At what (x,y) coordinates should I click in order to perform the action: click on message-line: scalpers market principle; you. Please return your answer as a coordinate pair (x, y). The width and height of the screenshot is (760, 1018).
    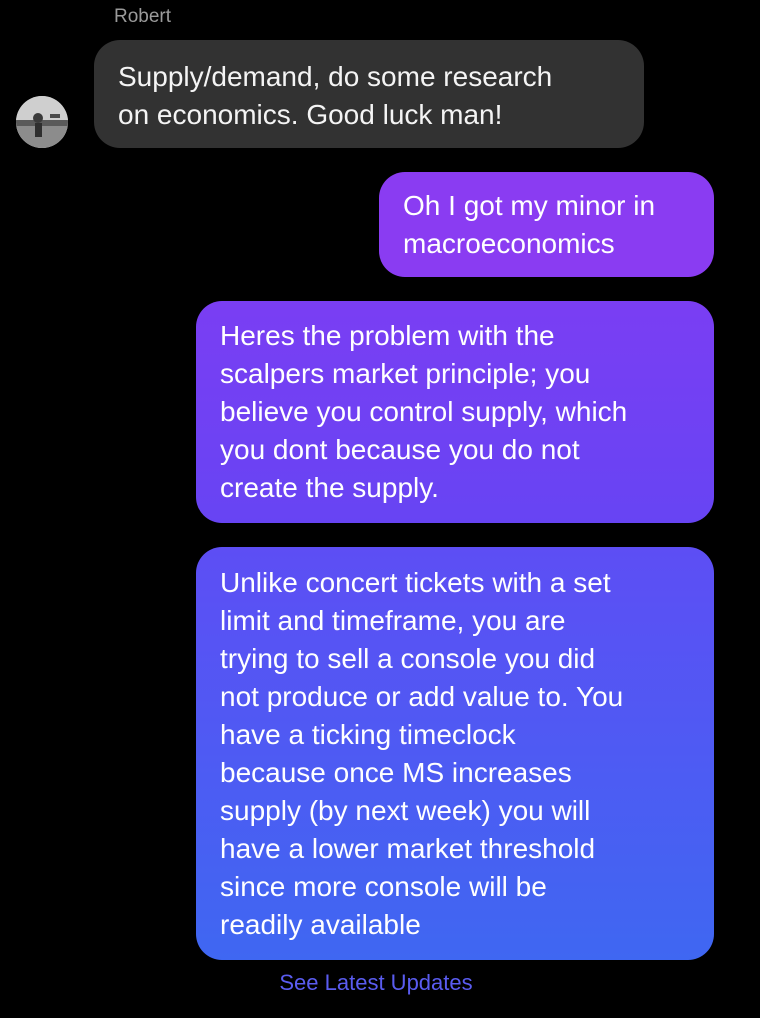
    Looking at the image, I should click on (405, 373).